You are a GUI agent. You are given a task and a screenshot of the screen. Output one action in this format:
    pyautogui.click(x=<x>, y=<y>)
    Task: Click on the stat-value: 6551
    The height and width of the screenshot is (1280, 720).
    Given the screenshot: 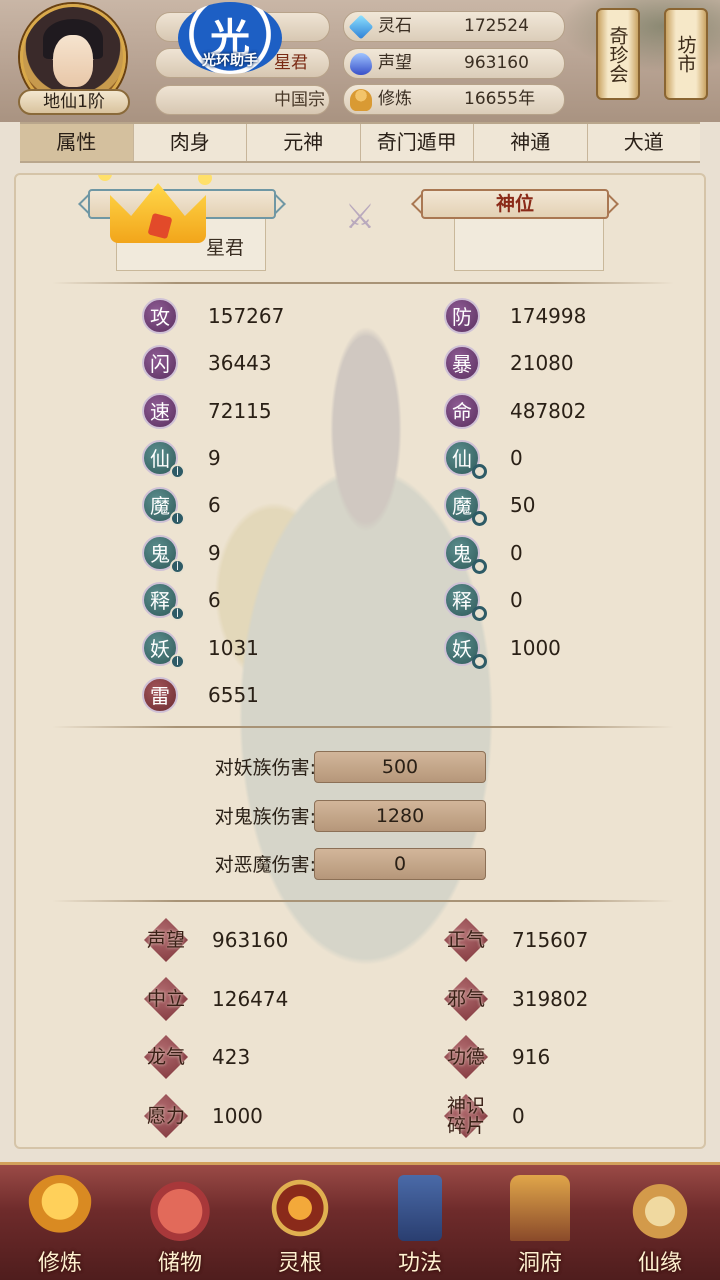 What is the action you would take?
    pyautogui.click(x=233, y=695)
    